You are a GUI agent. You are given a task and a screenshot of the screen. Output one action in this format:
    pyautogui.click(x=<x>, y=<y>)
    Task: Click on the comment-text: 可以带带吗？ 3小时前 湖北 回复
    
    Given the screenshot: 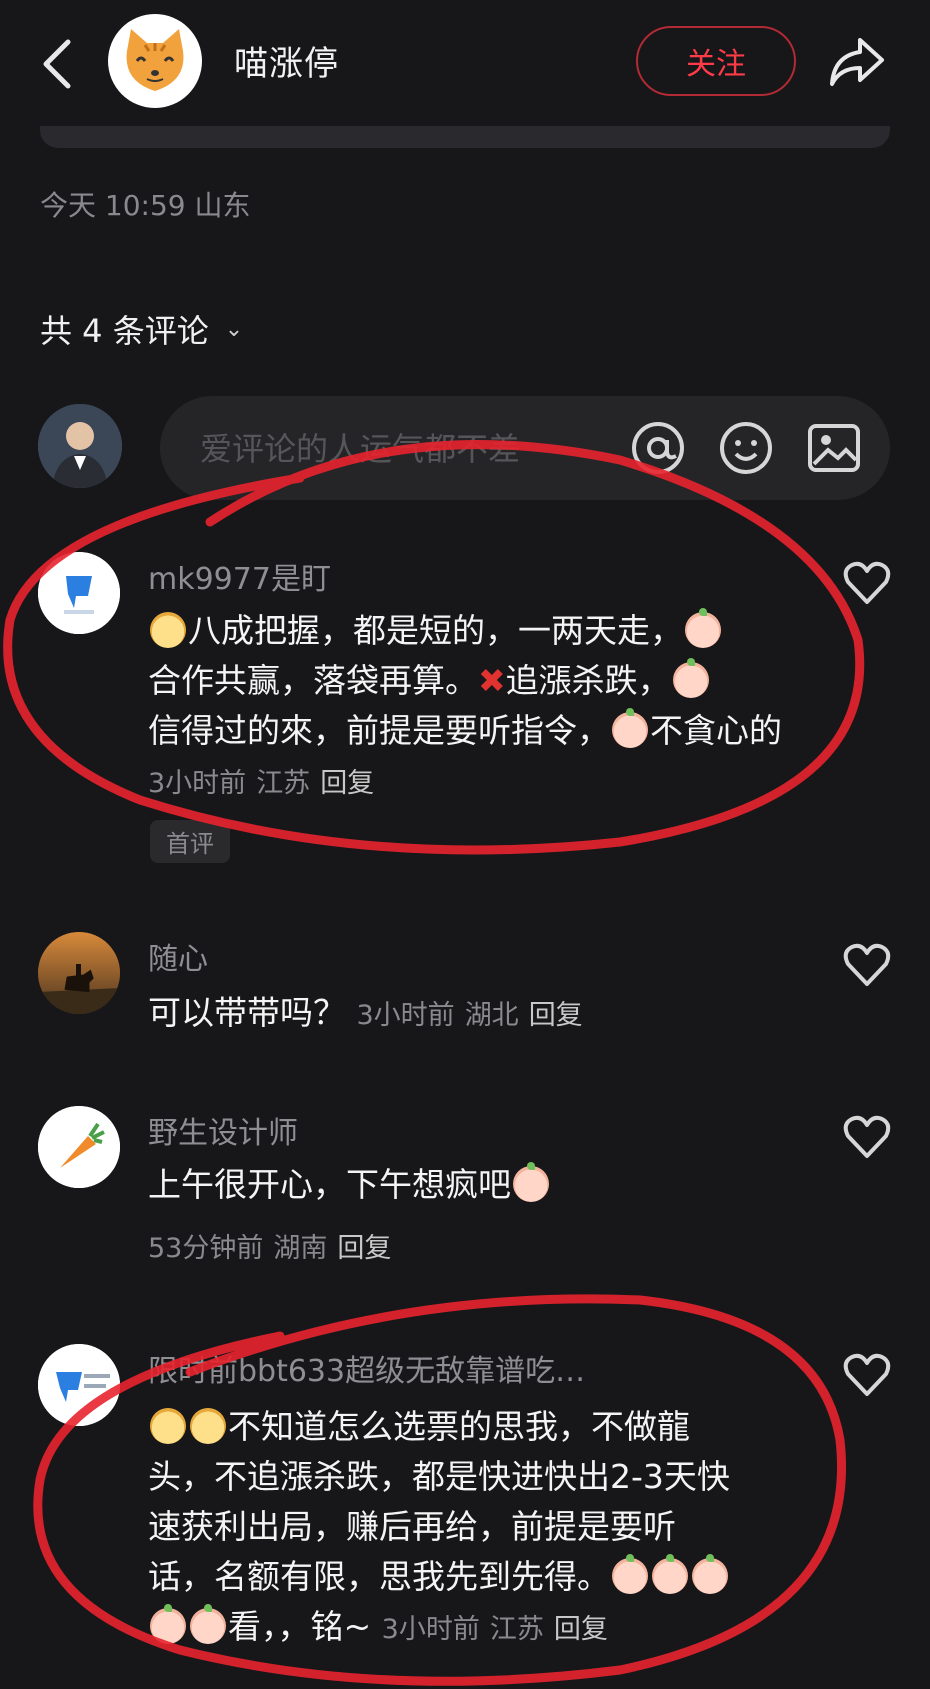 What is the action you would take?
    pyautogui.click(x=365, y=1012)
    